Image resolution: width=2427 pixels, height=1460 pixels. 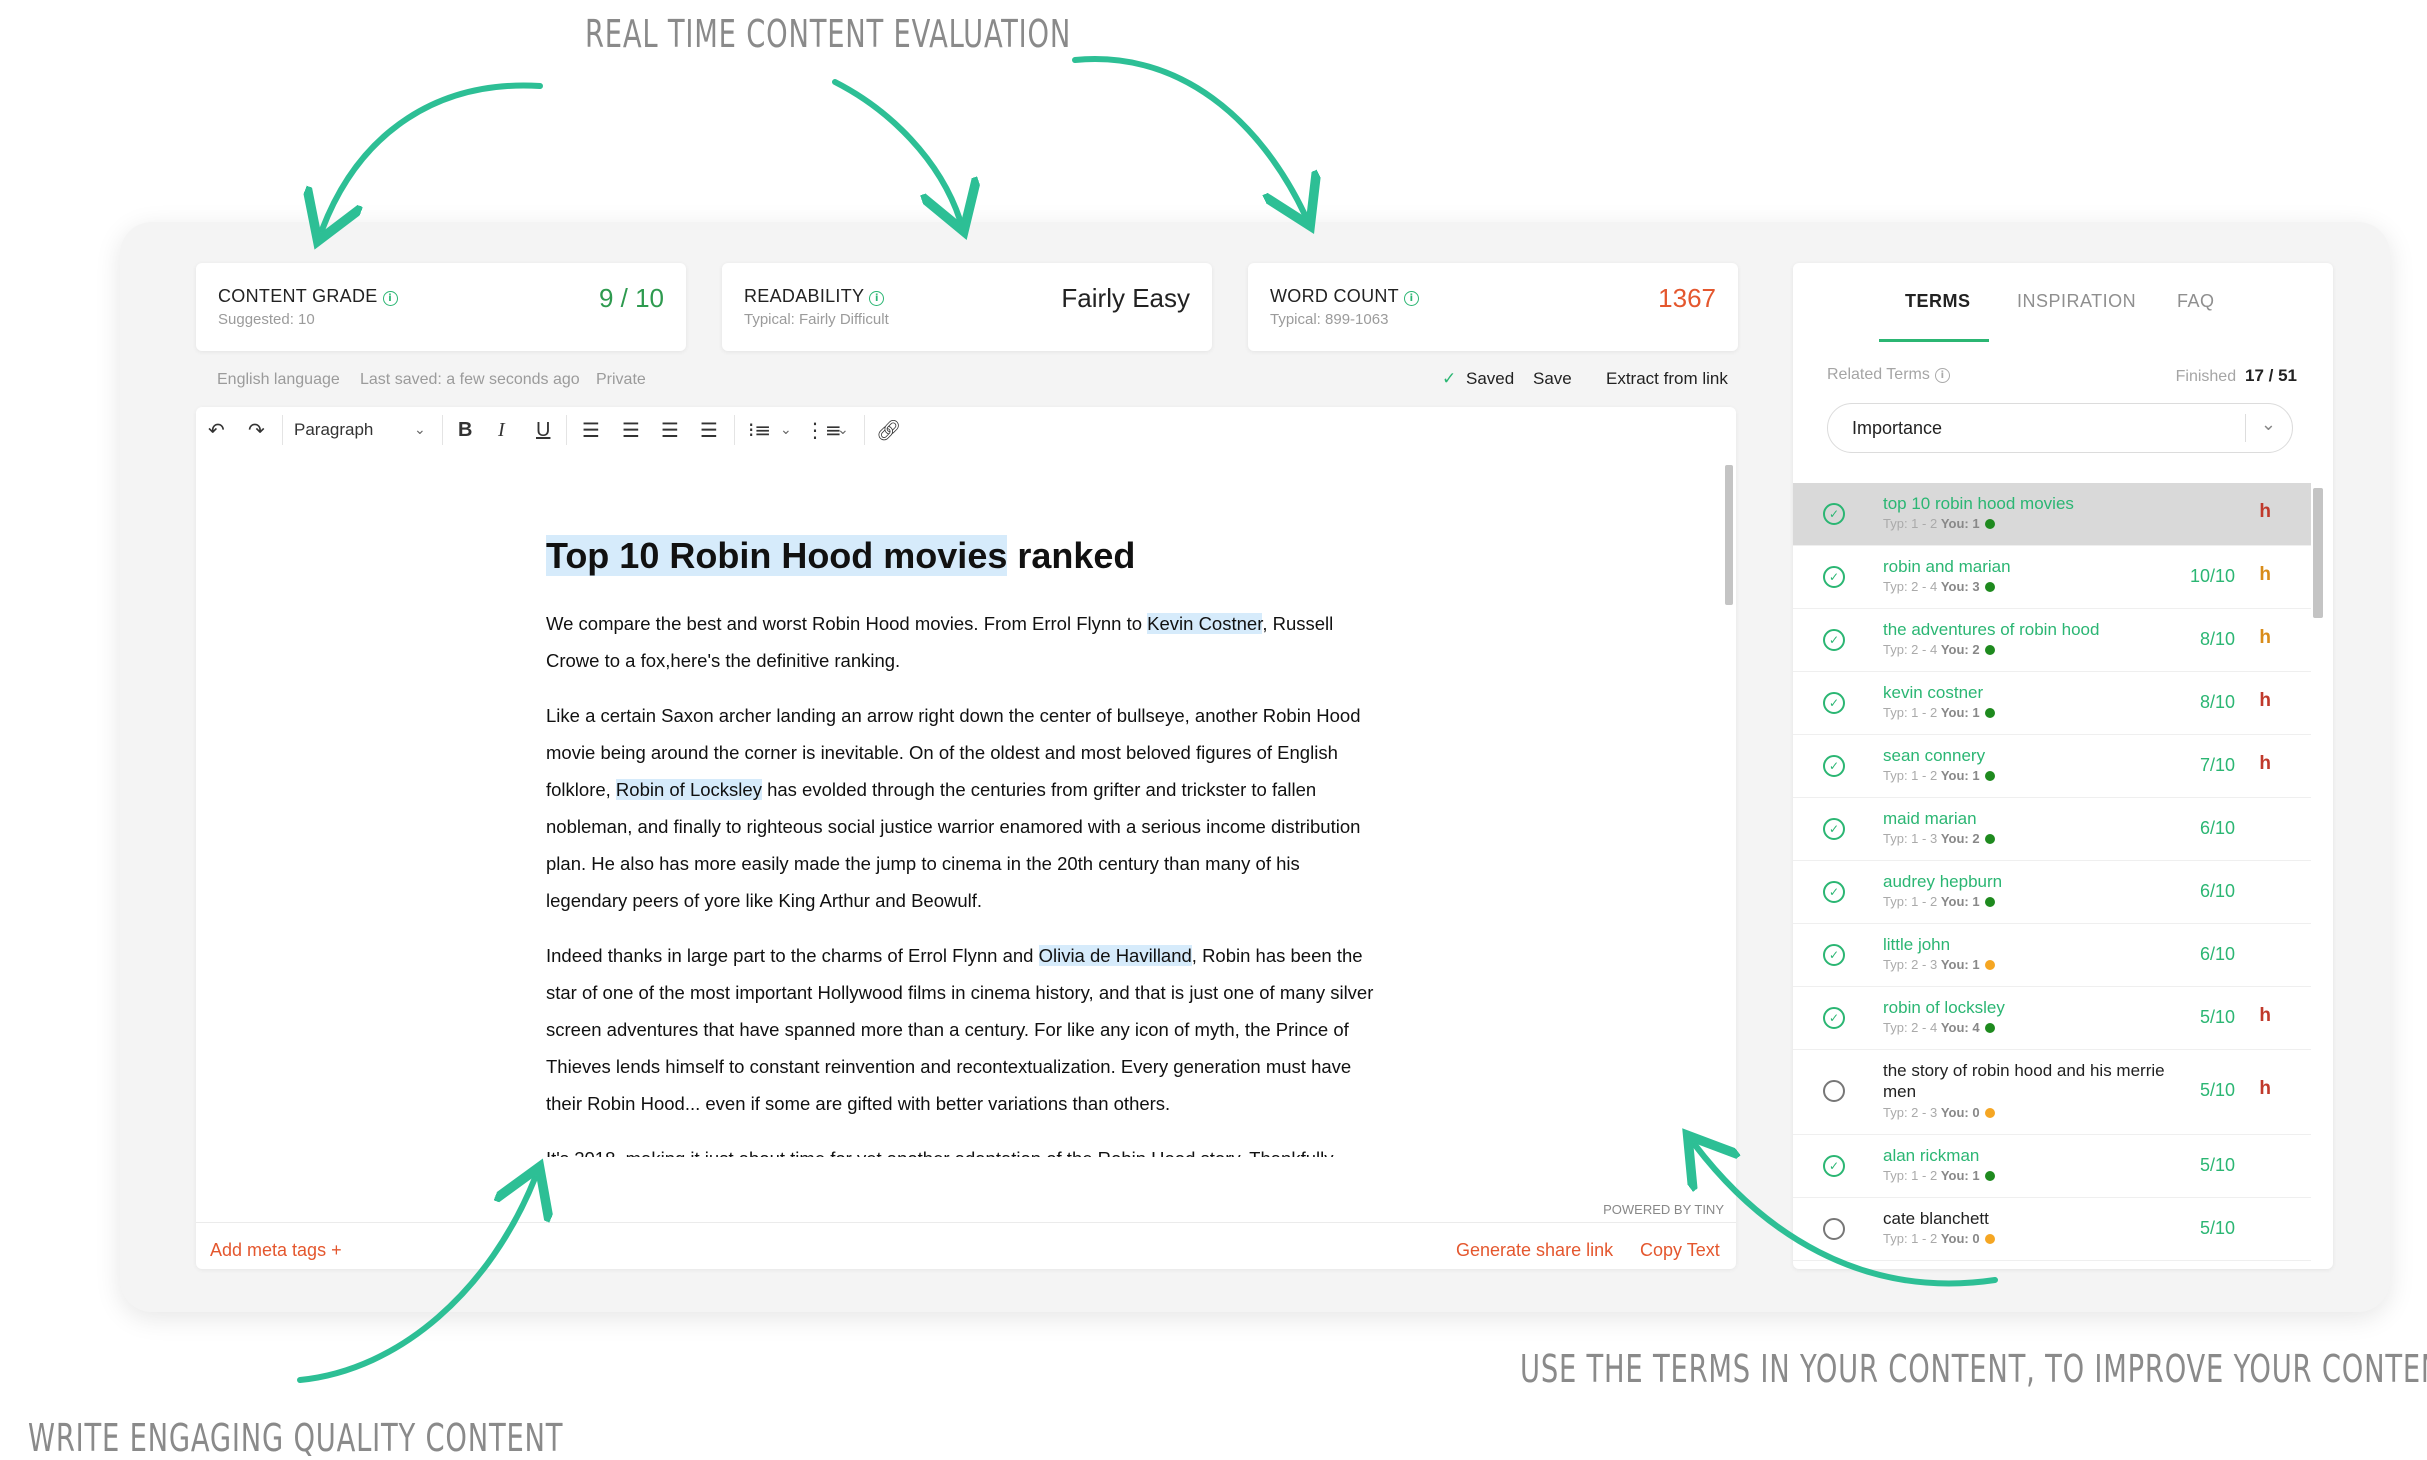 What do you see at coordinates (1680, 1250) in the screenshot?
I see `copy-text-button: Copy Text` at bounding box center [1680, 1250].